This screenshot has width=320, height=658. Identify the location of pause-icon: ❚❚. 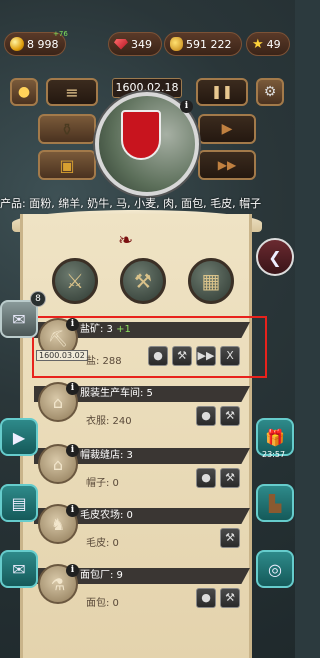
(222, 92).